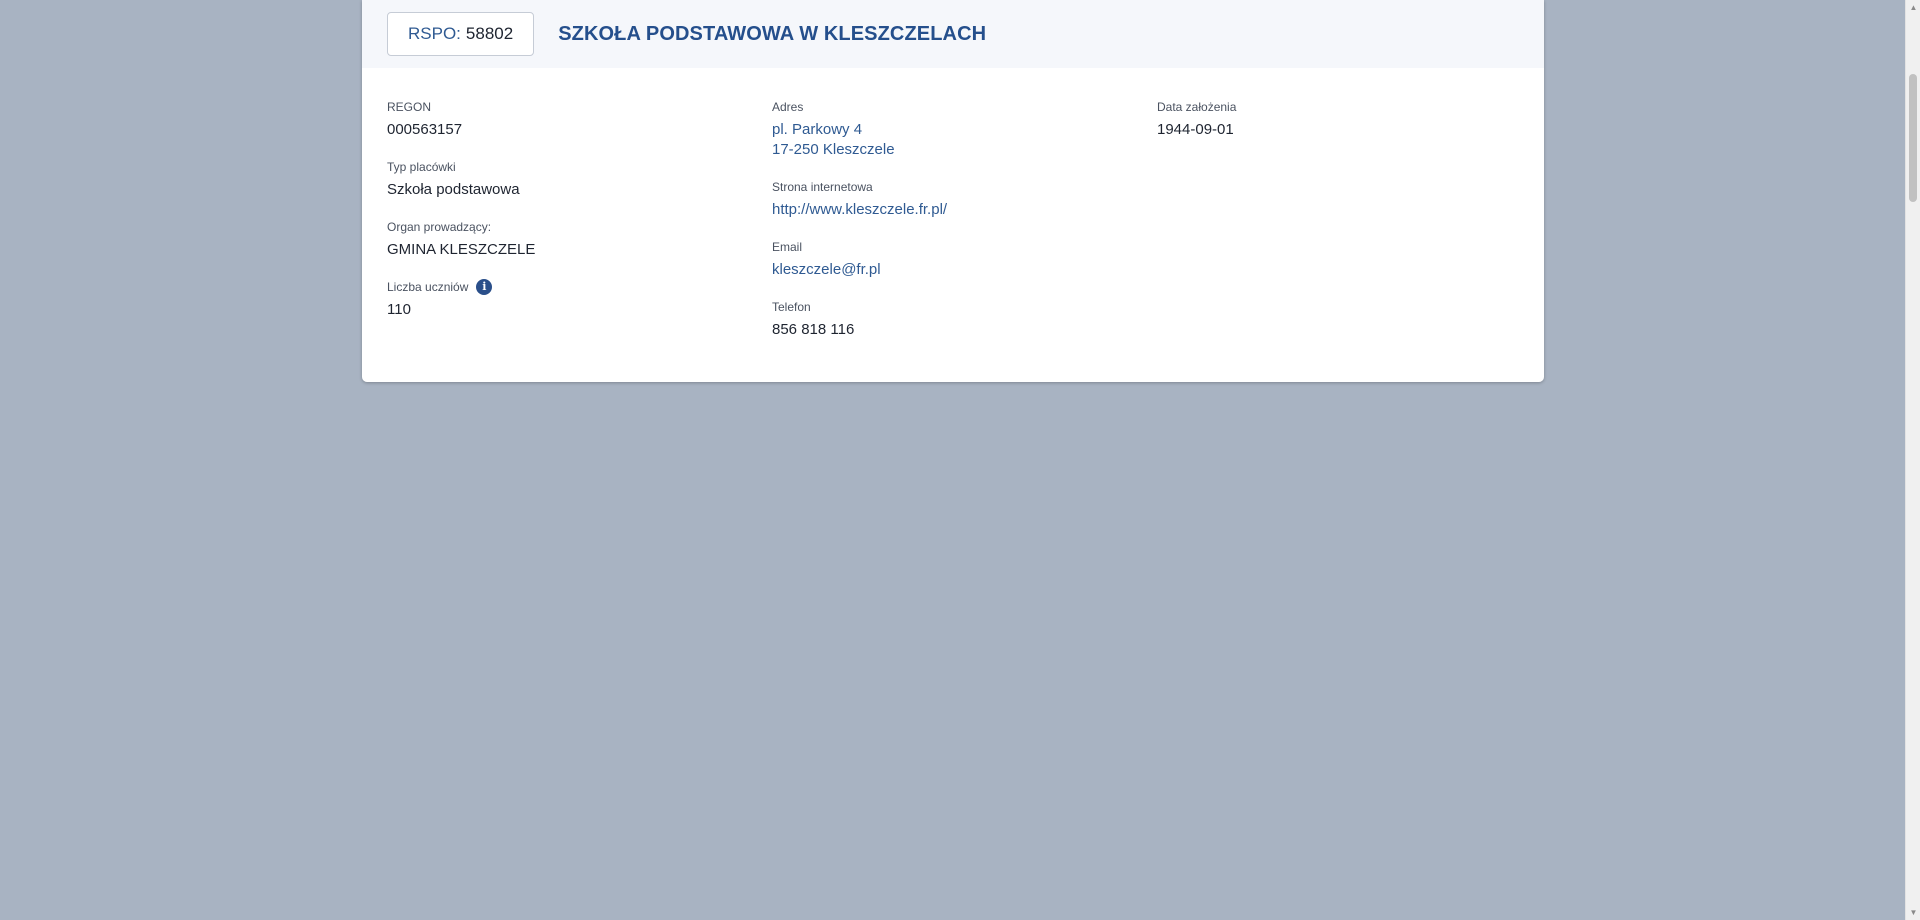  I want to click on rspo-badge: RSPO: 58802, so click(461, 34).